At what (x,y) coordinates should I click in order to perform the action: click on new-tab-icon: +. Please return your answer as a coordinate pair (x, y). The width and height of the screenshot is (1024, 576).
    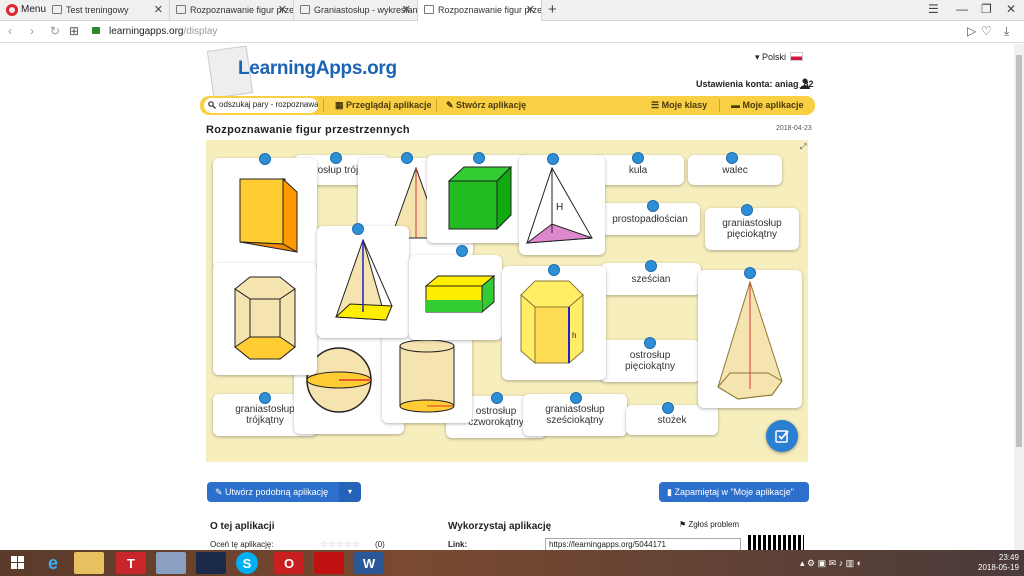
    Looking at the image, I should click on (552, 9).